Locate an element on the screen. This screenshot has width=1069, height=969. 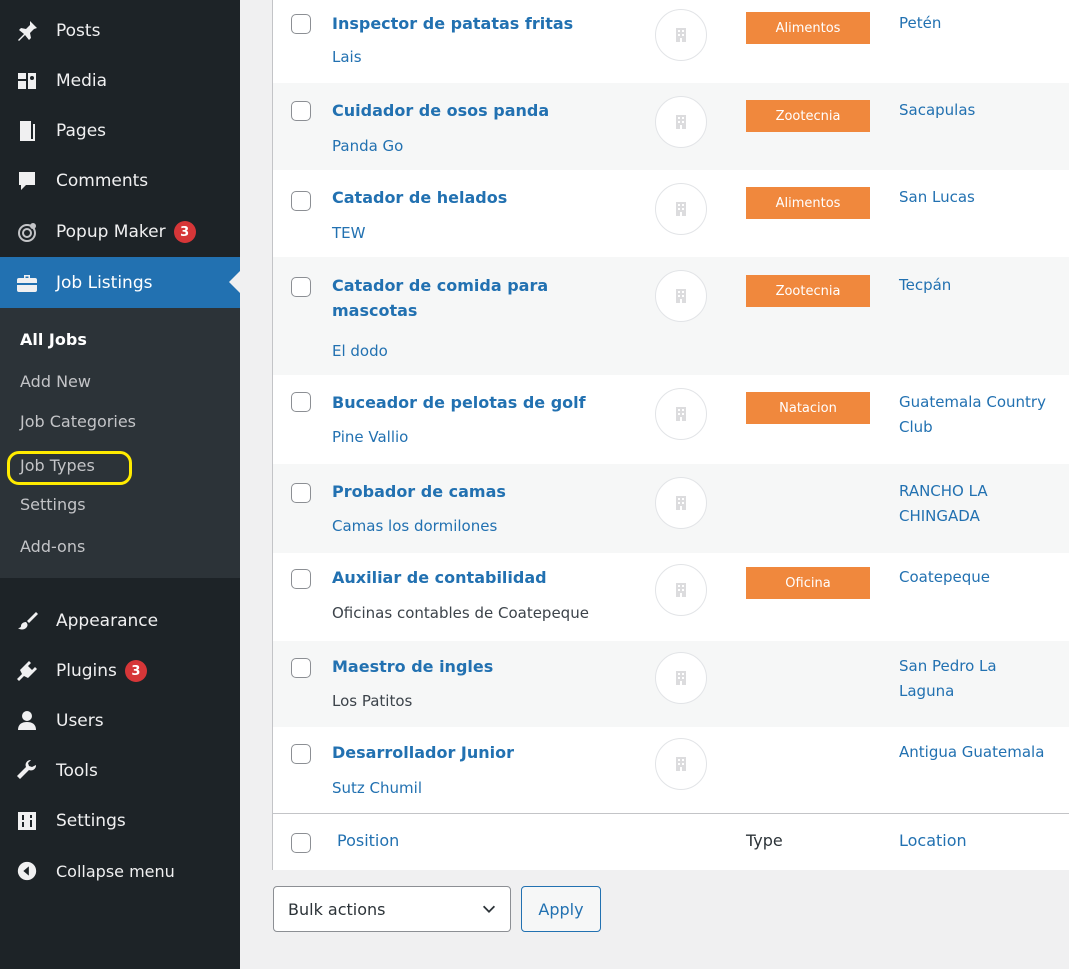
wrench-icon is located at coordinates (27, 771).